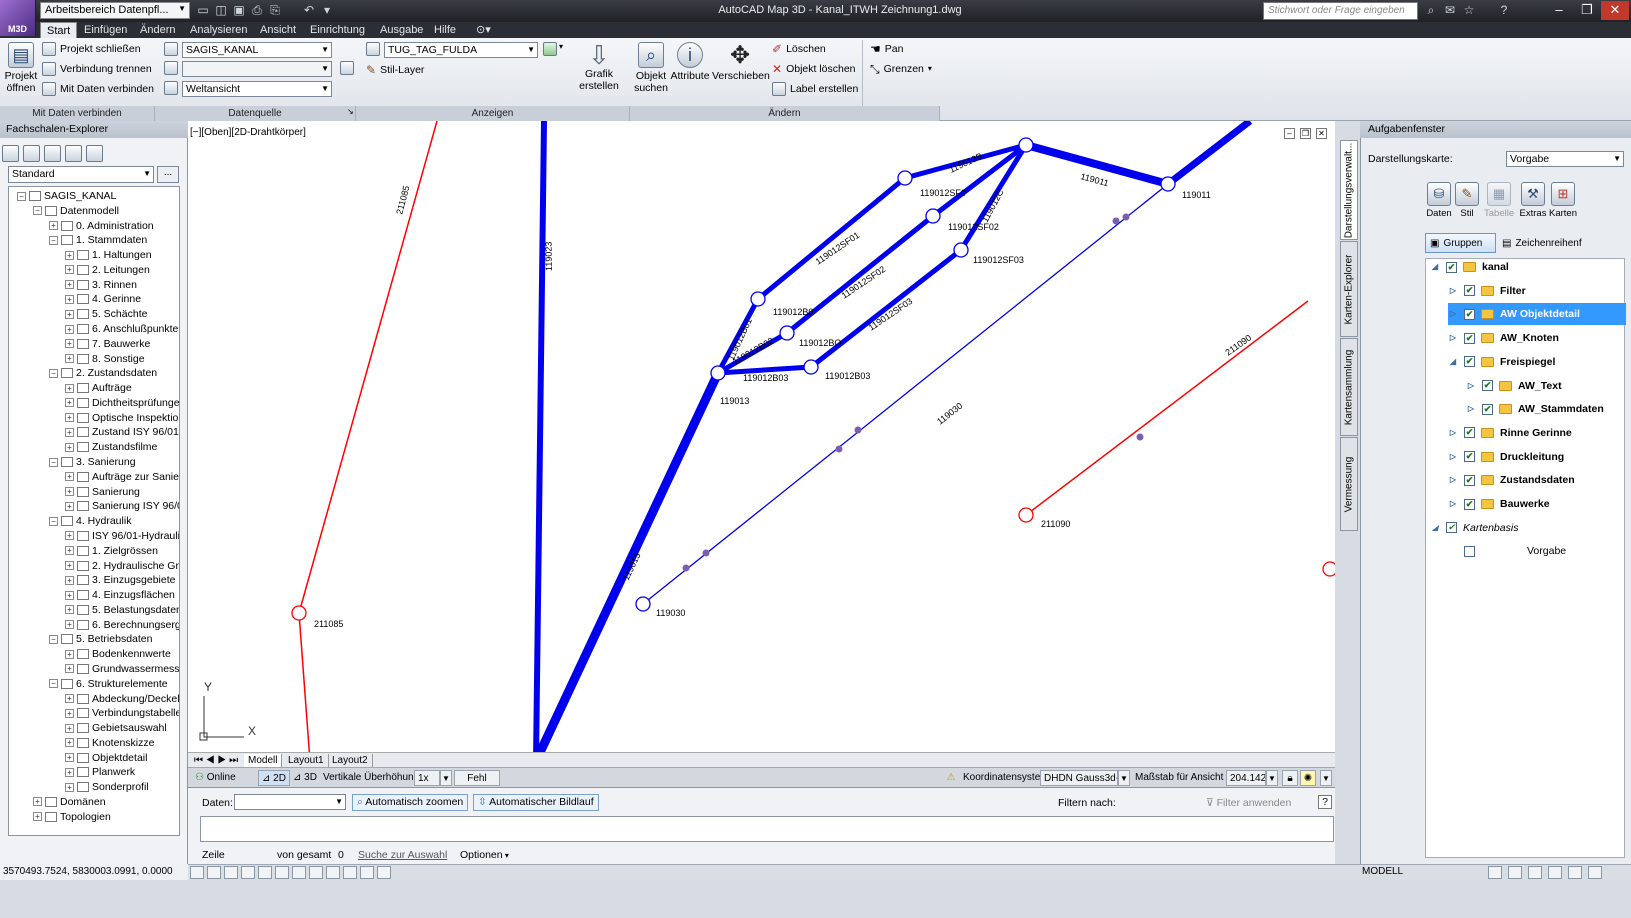 This screenshot has width=1631, height=918. I want to click on vertical-exaggeration-combo: 1x, so click(427, 778).